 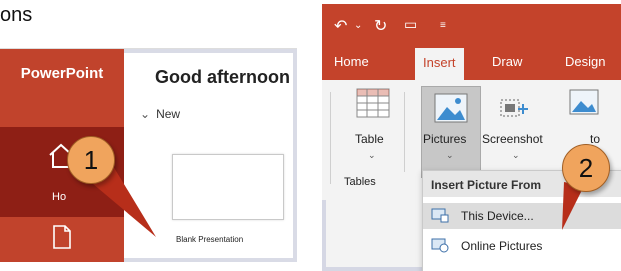 I want to click on undo-icon: ↶, so click(x=340, y=26).